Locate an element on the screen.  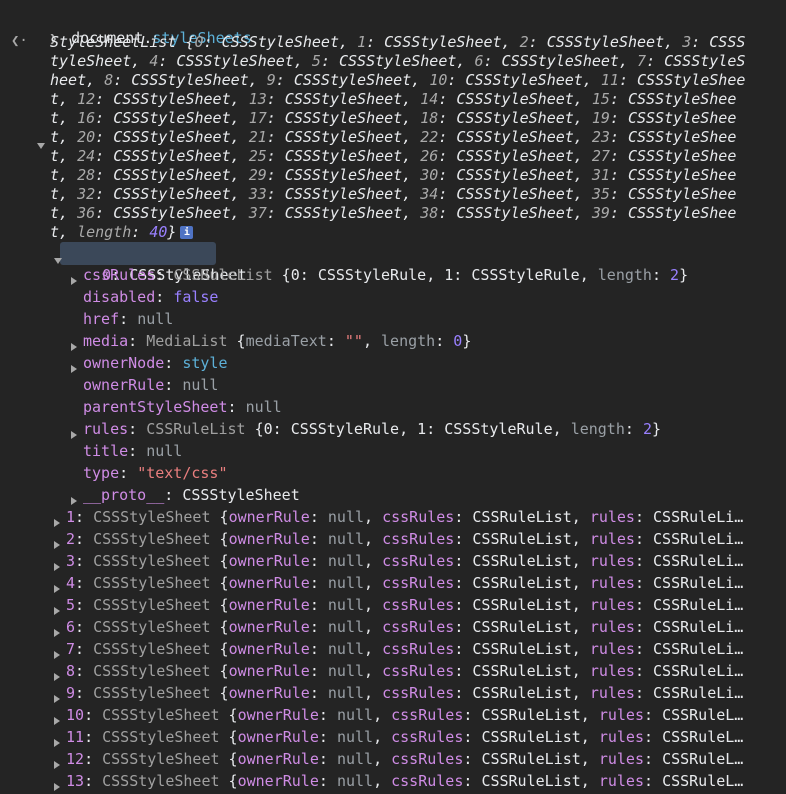
prop-ownerNode-expand-triangle-icon is located at coordinates (74, 368).